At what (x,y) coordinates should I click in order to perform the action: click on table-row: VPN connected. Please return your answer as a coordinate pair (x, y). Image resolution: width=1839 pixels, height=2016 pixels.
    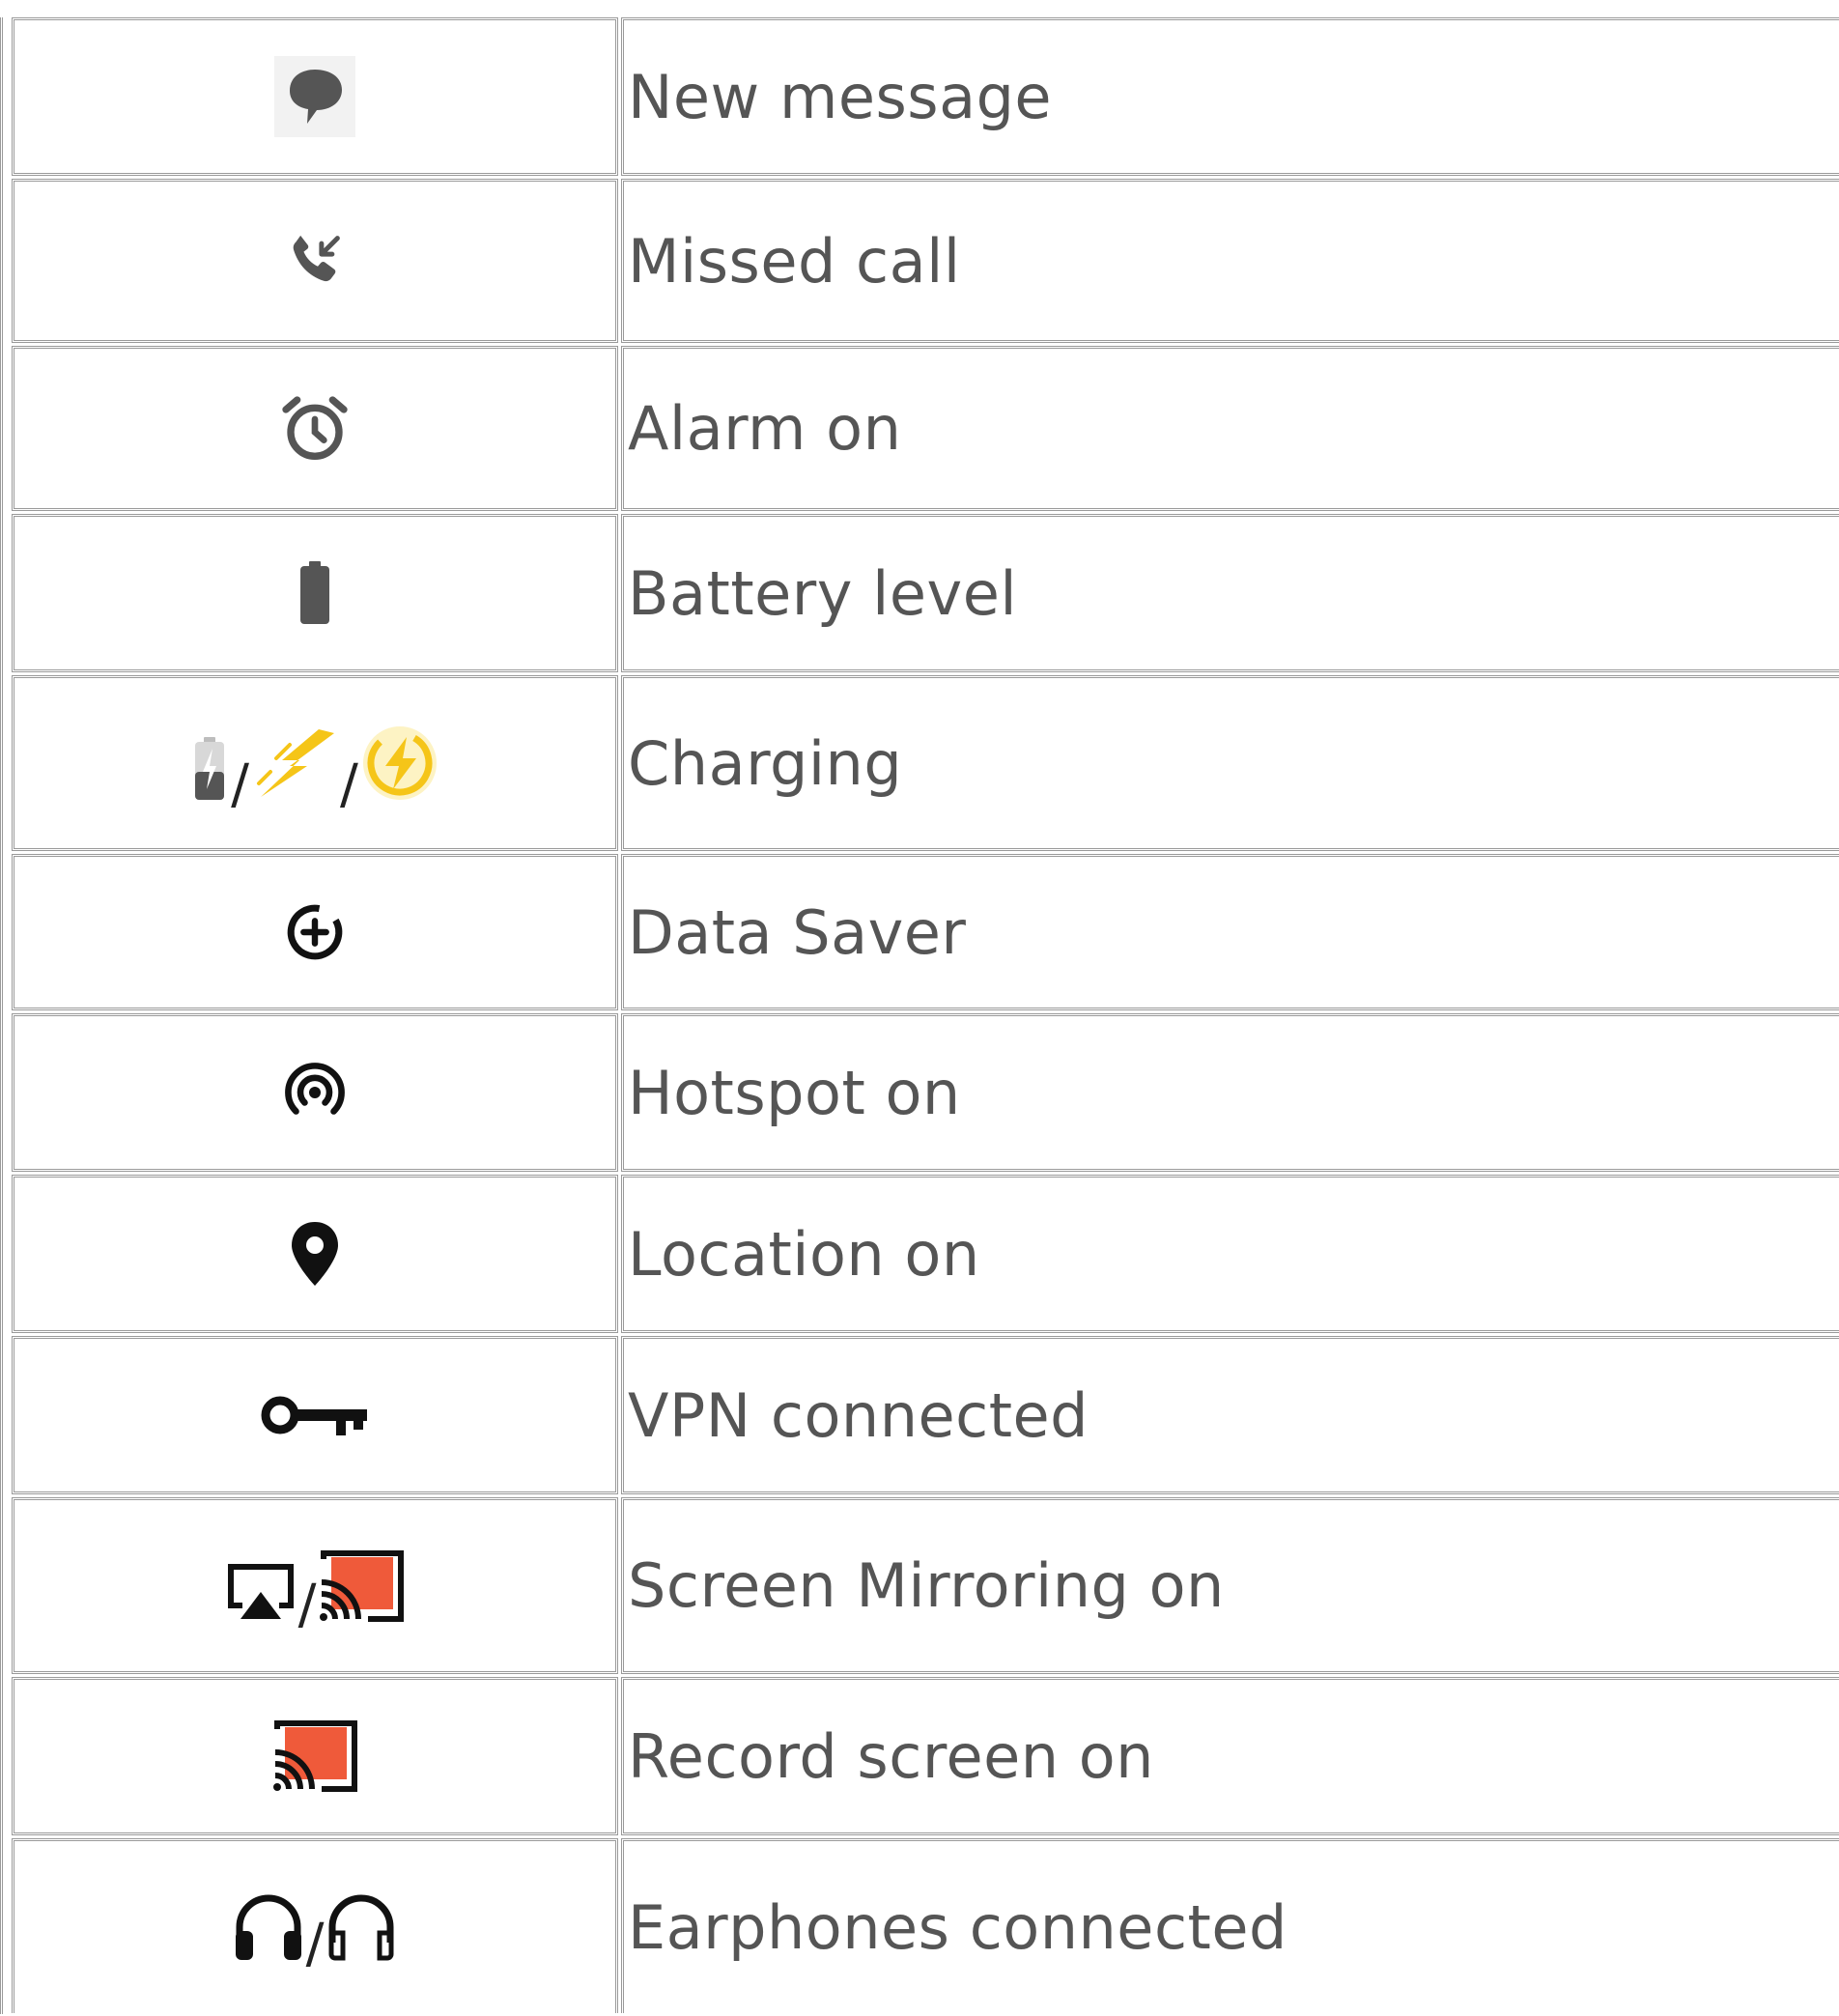
    Looking at the image, I should click on (925, 1415).